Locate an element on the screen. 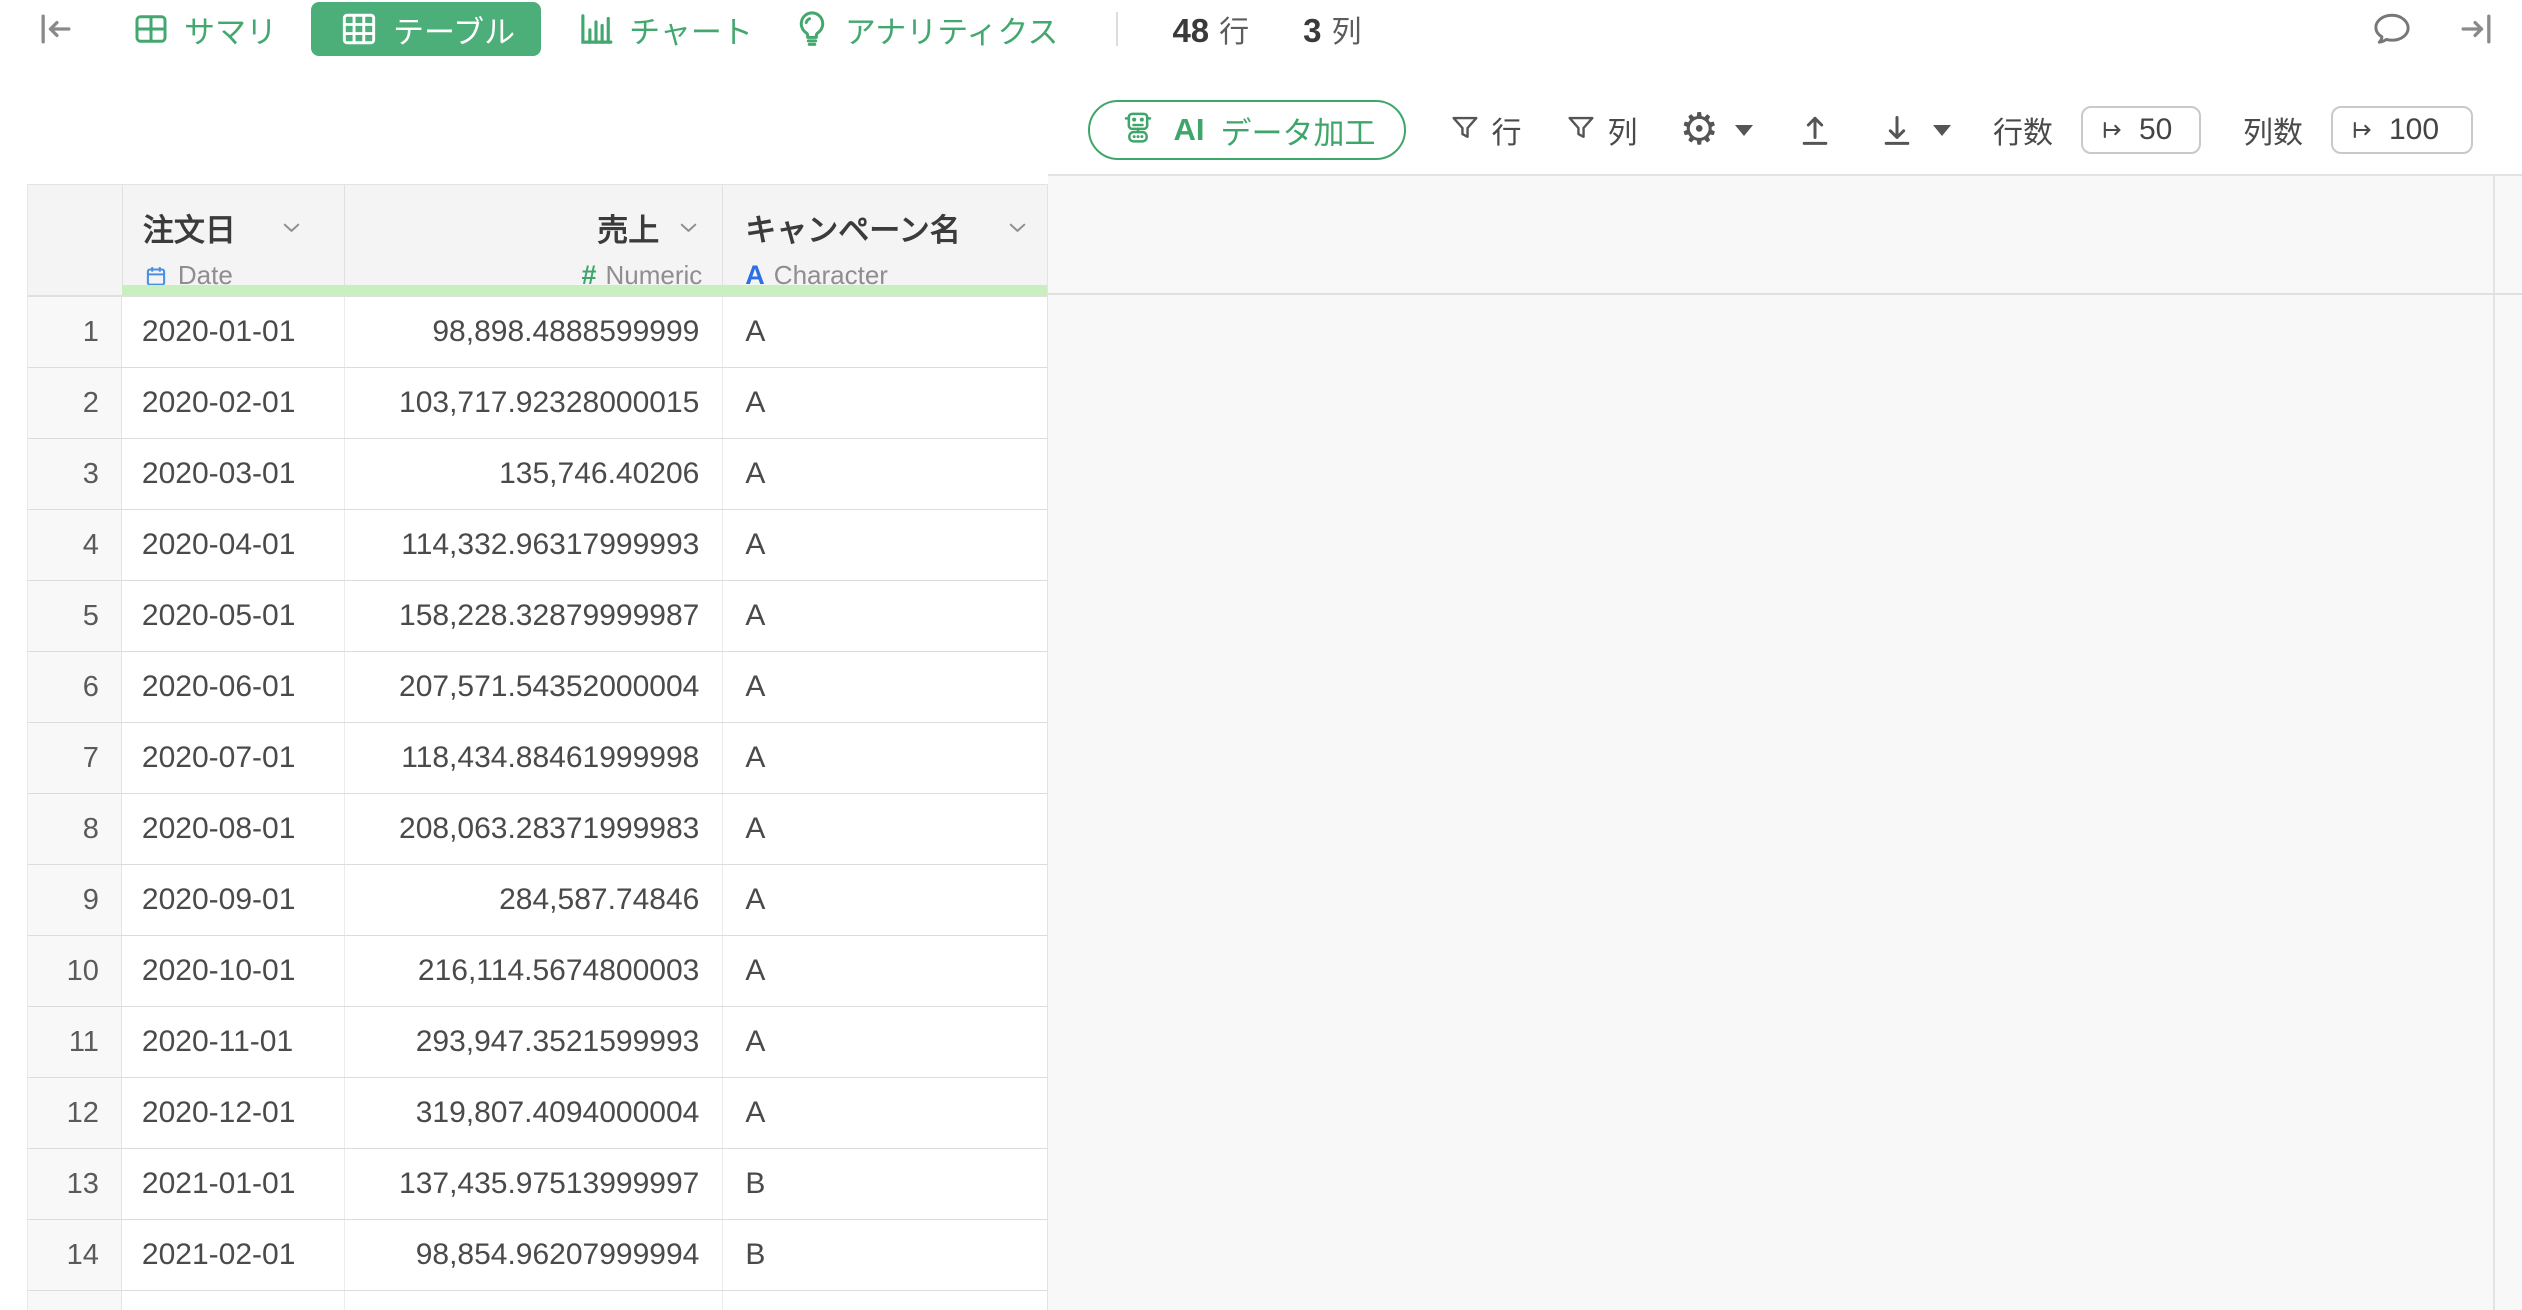 The height and width of the screenshot is (1310, 2522). upload-button is located at coordinates (1815, 130).